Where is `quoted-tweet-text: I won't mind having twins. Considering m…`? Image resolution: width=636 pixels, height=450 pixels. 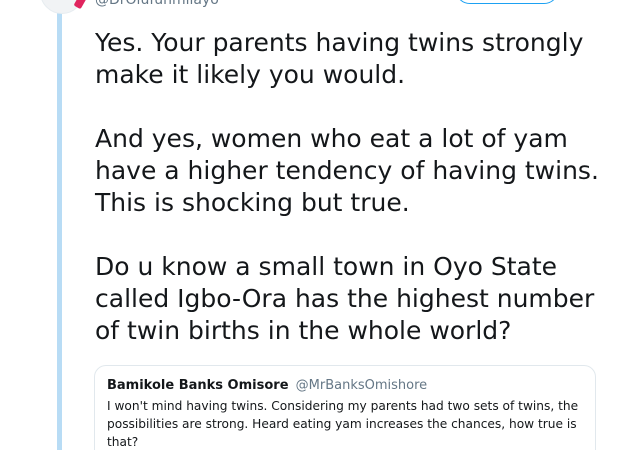 quoted-tweet-text: I won't mind having twins. Considering m… is located at coordinates (343, 424).